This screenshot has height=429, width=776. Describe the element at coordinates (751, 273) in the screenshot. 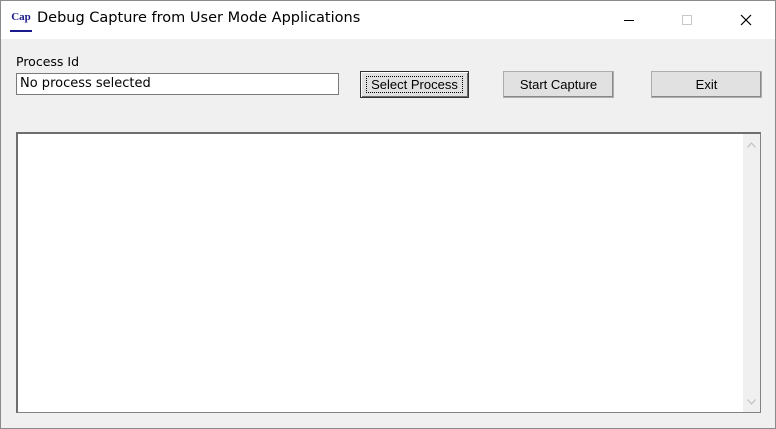

I see `vertical-scrollbar` at that location.